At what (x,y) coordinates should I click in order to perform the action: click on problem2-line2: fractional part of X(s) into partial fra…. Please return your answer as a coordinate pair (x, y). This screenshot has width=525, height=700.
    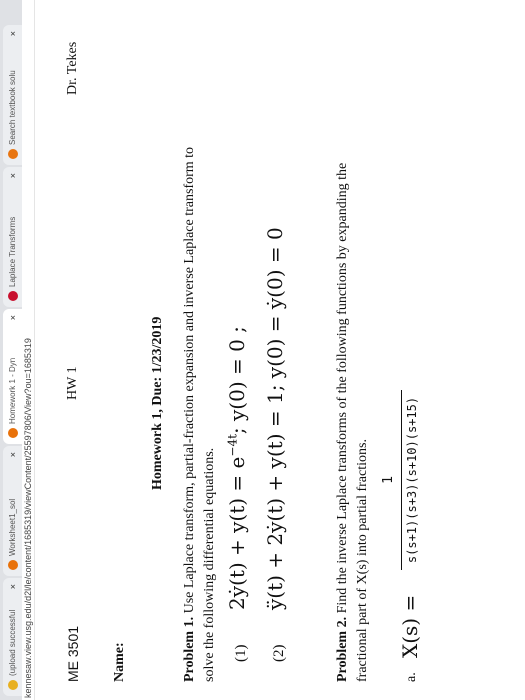
    Looking at the image, I should click on (362, 560).